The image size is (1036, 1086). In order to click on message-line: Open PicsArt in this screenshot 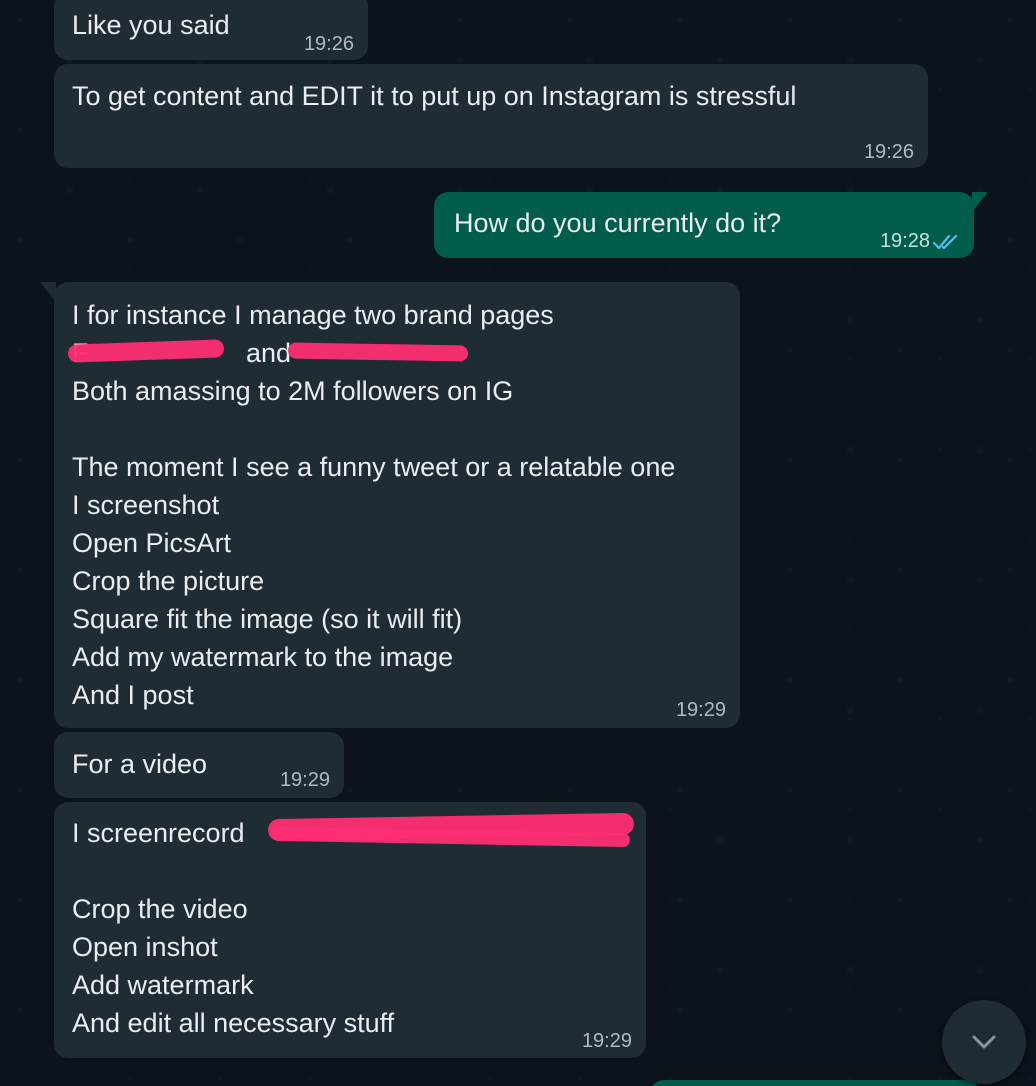, I will do `click(152, 543)`.